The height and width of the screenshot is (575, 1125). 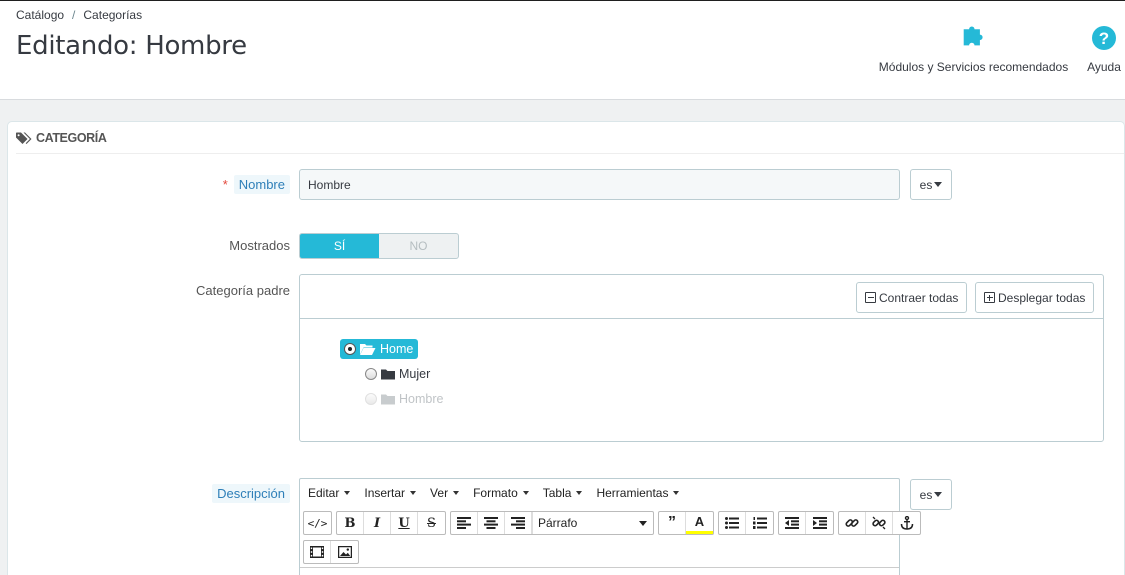 I want to click on help-button: ? Ayuda, so click(x=1104, y=49).